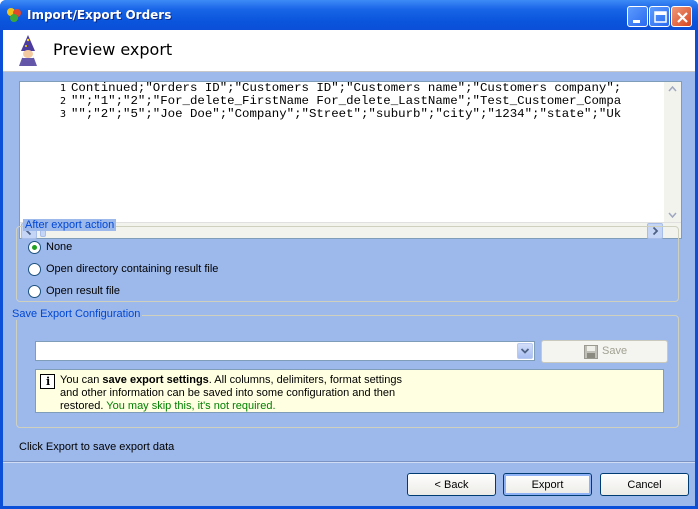  I want to click on line-number: 3, so click(62, 114).